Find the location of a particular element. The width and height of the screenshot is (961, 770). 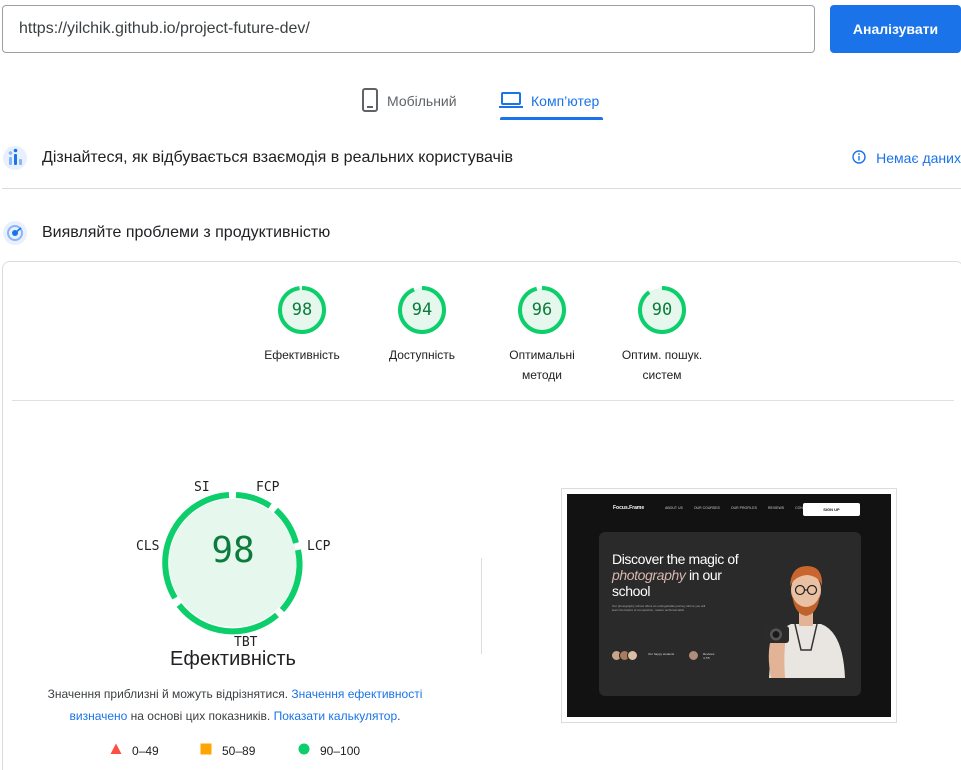

lab-data-header: Виявляйте проблеми з продуктивністю is located at coordinates (480, 233).